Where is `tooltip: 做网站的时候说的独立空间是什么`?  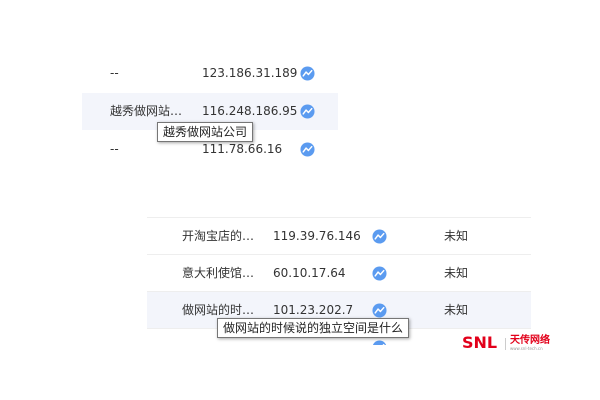
tooltip: 做网站的时候说的独立空间是什么 is located at coordinates (313, 328).